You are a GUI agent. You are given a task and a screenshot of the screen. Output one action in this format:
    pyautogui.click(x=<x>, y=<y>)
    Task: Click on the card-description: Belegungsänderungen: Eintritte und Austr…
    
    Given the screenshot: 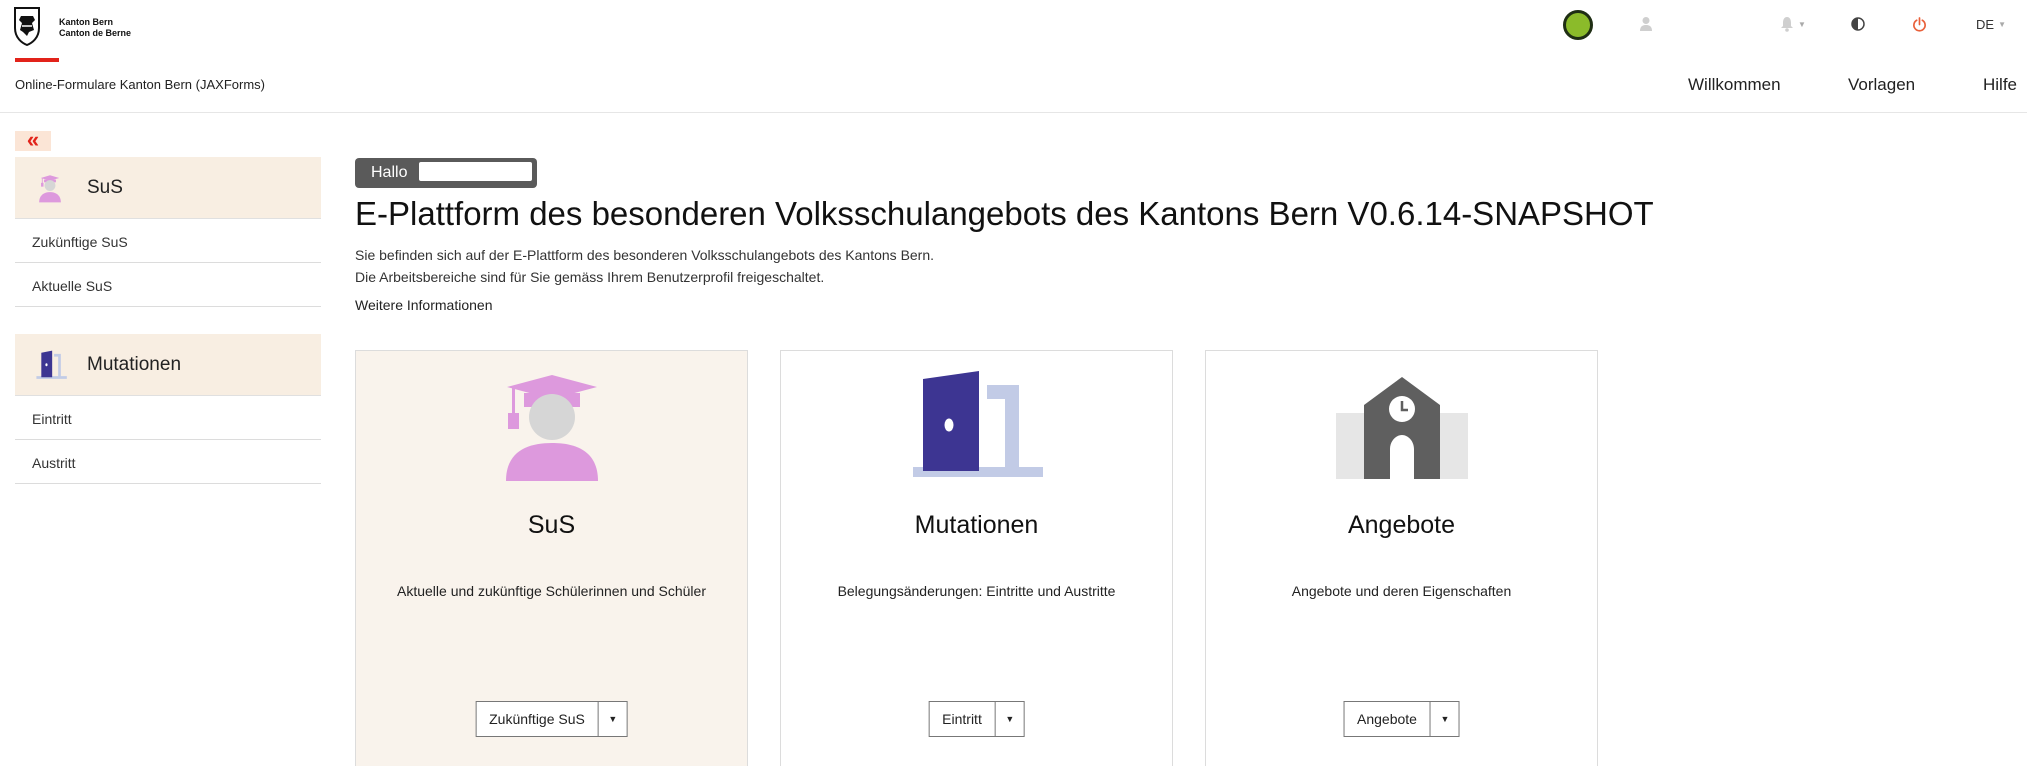 What is the action you would take?
    pyautogui.click(x=976, y=591)
    